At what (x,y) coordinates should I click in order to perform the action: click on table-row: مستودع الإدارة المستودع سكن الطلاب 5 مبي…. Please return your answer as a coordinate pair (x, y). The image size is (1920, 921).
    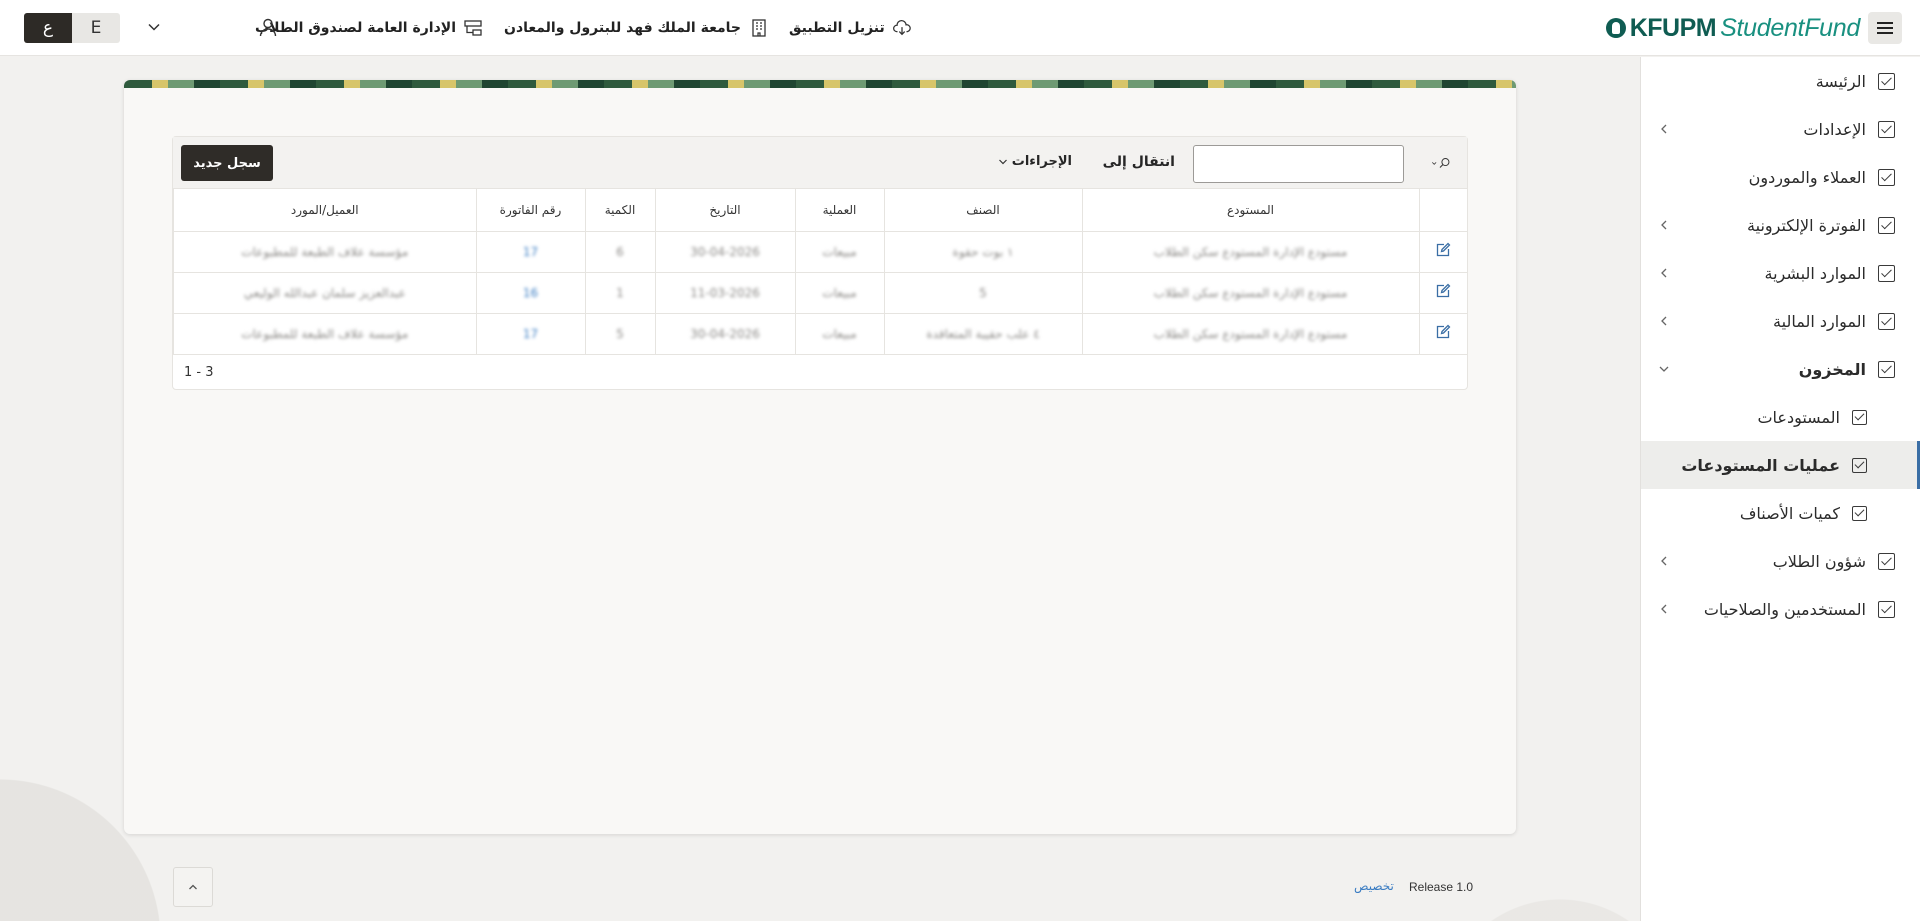
    Looking at the image, I should click on (820, 293).